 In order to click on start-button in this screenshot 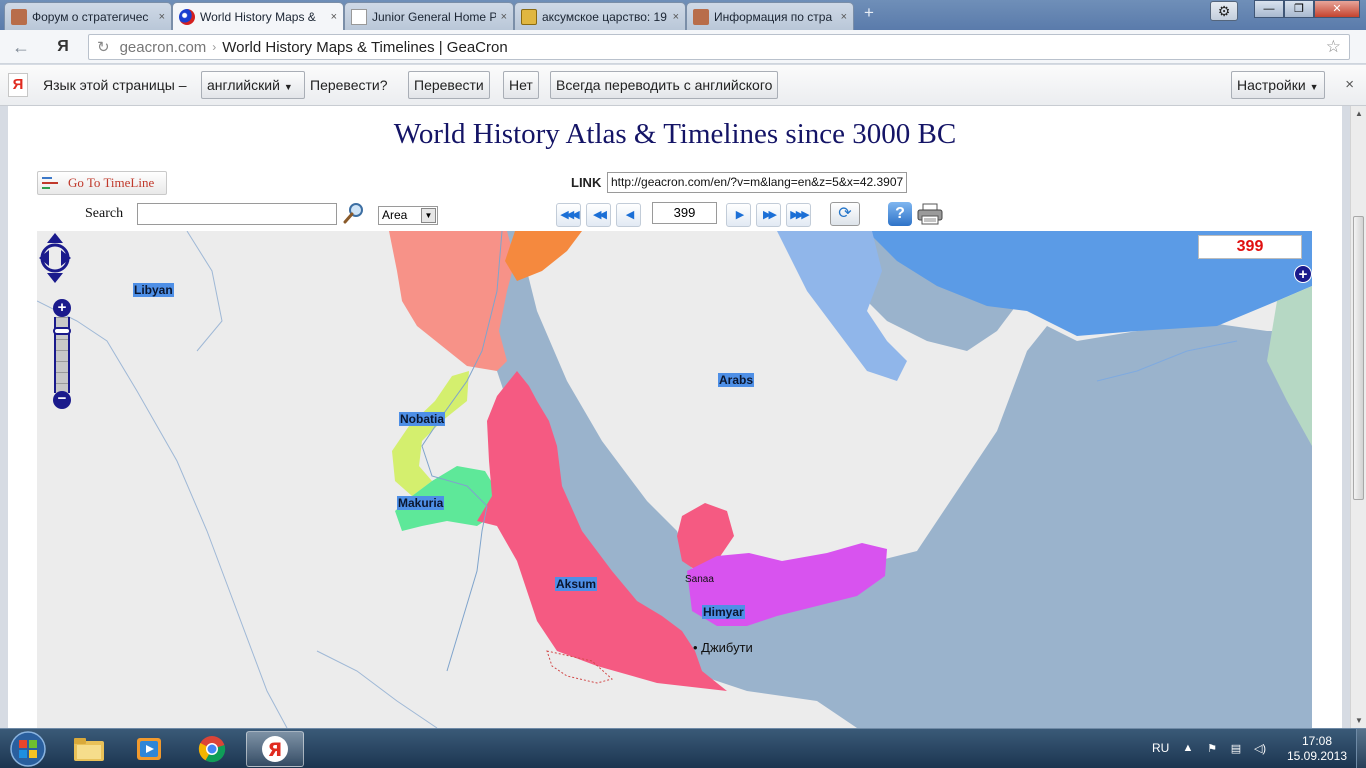, I will do `click(28, 749)`.